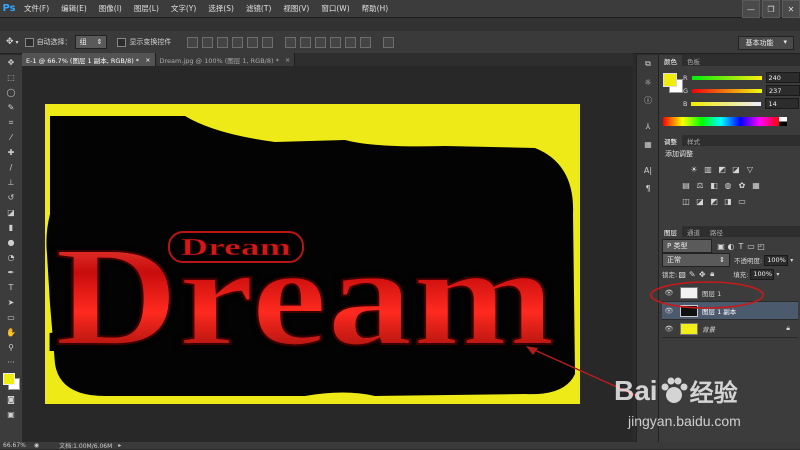 The width and height of the screenshot is (800, 450). What do you see at coordinates (11, 92) in the screenshot?
I see `lasso-tool-icon: ◯` at bounding box center [11, 92].